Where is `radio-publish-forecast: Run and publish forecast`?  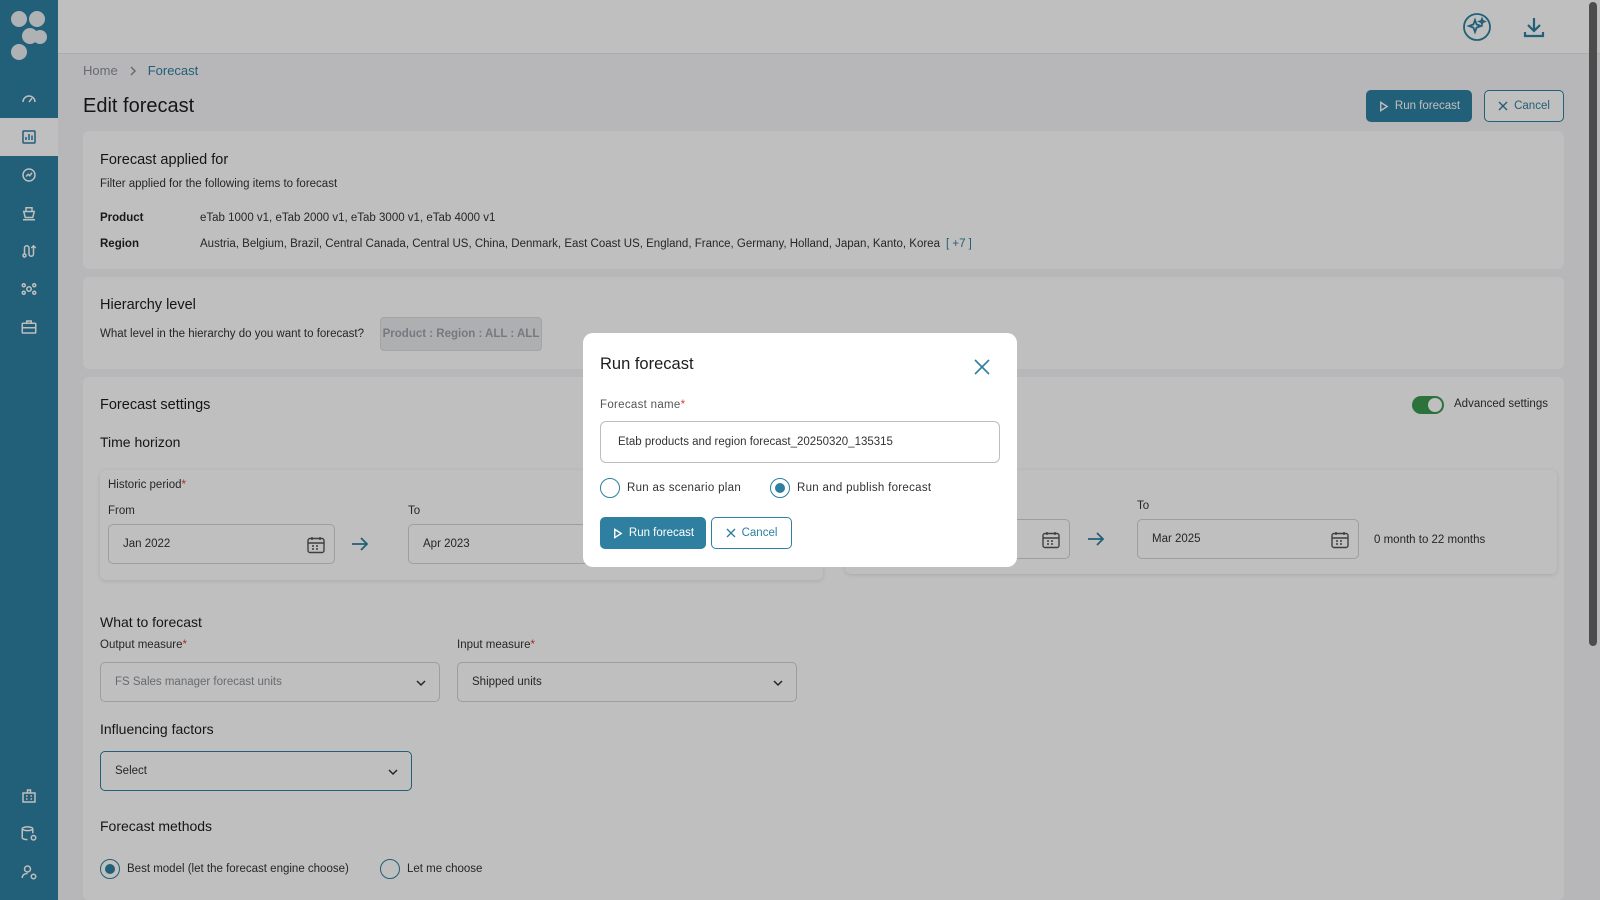 radio-publish-forecast: Run and publish forecast is located at coordinates (850, 488).